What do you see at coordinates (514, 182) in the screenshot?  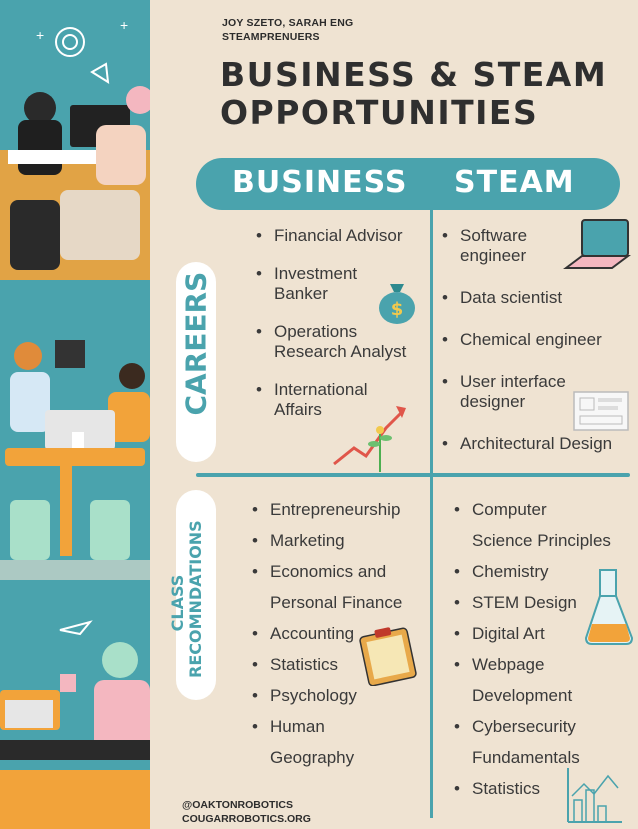 I see `steam-header: STEAM` at bounding box center [514, 182].